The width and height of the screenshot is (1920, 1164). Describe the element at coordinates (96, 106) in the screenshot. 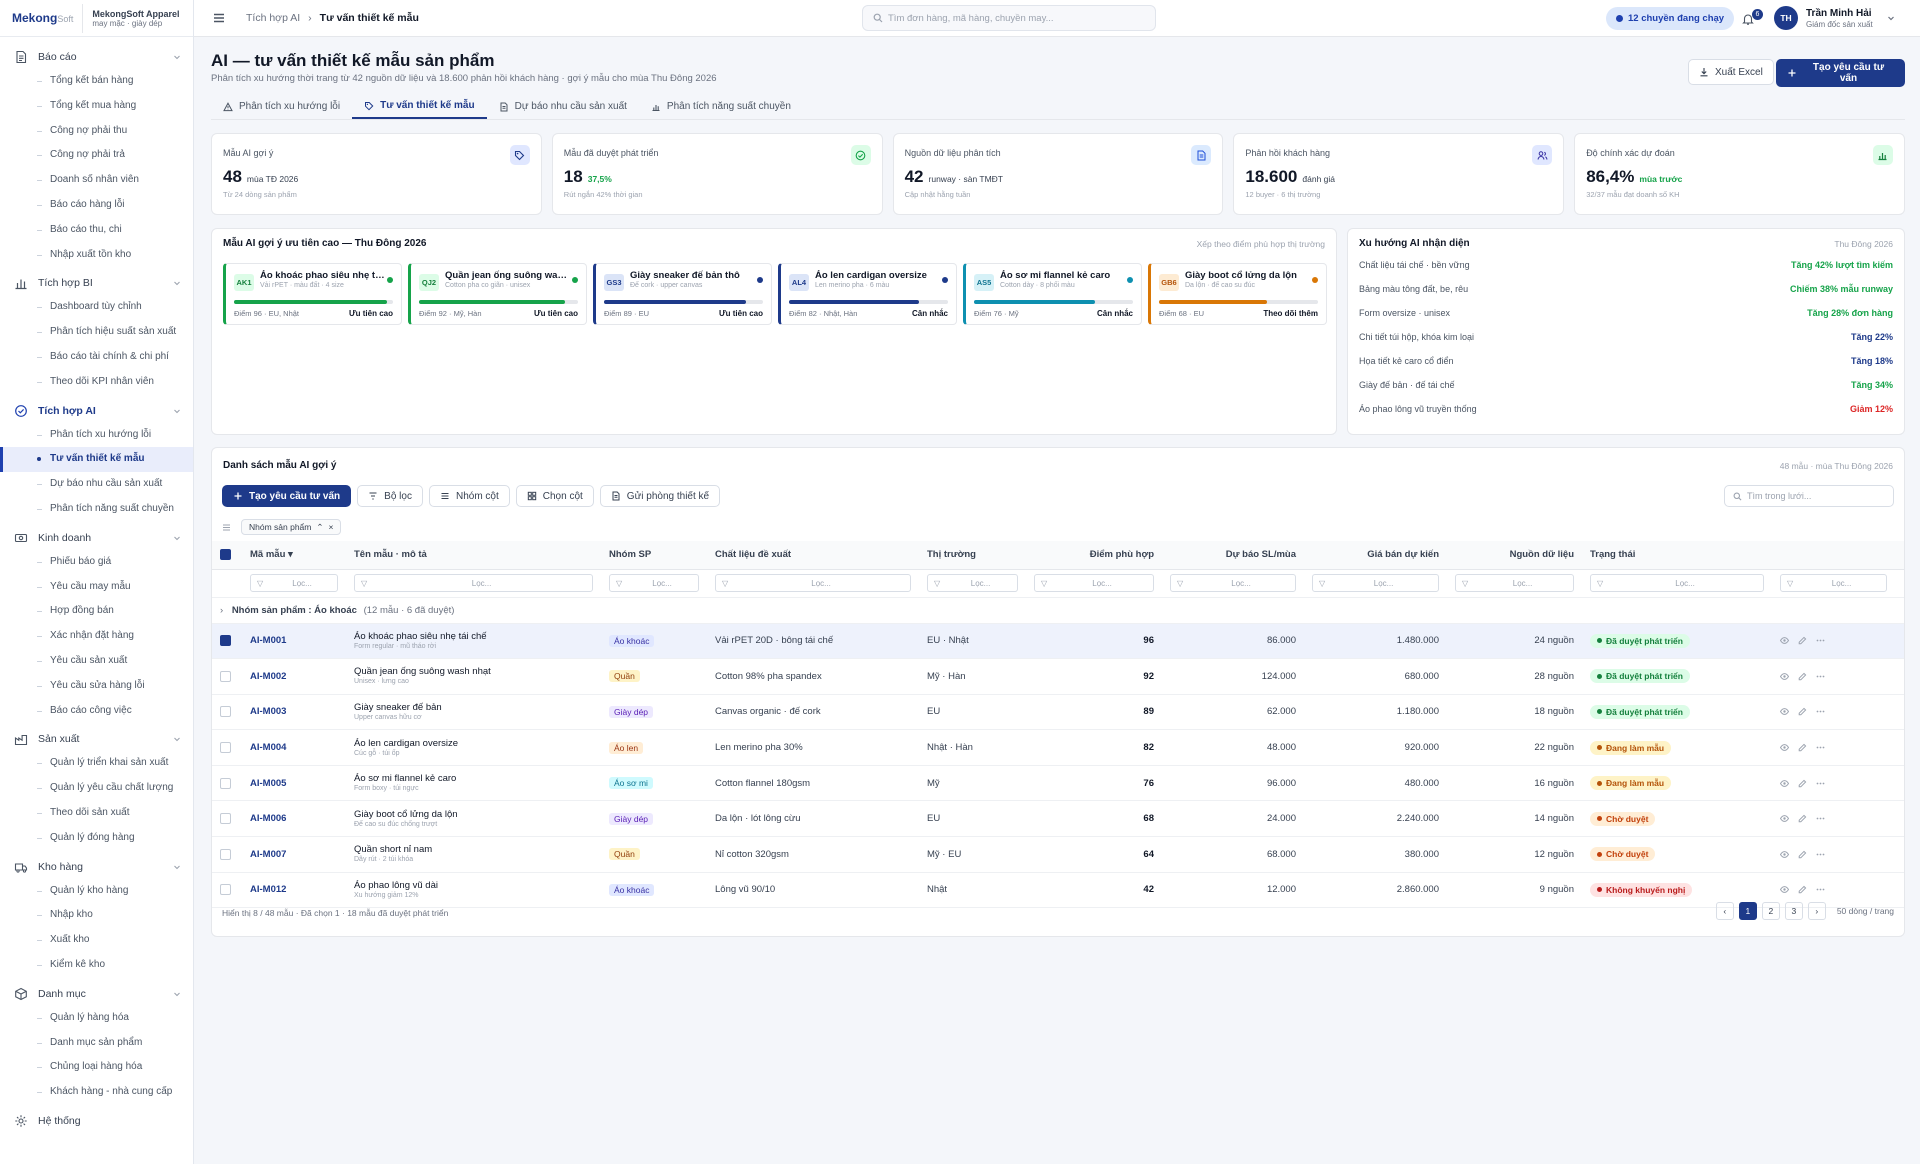

I see `sidebar-item: Tổng kết mua hàng` at that location.